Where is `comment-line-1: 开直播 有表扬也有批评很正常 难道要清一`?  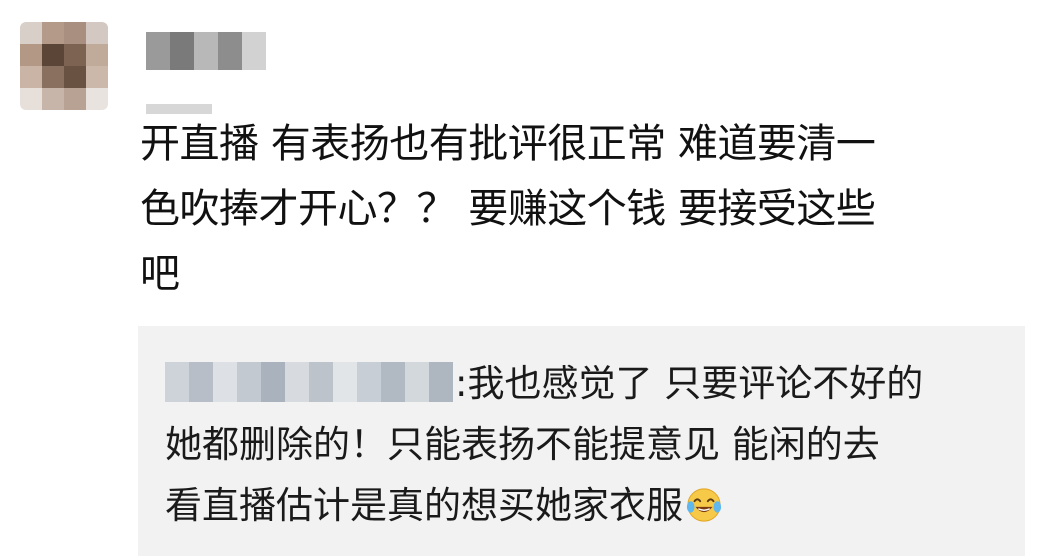
comment-line-1: 开直播 有表扬也有批评很正常 难道要清一 is located at coordinates (508, 144).